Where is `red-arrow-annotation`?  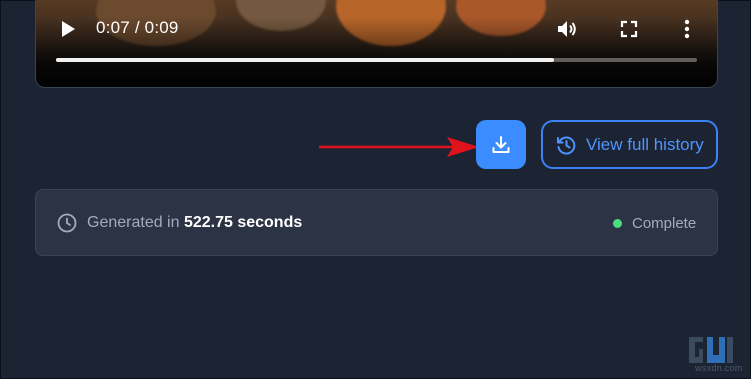 red-arrow-annotation is located at coordinates (399, 147).